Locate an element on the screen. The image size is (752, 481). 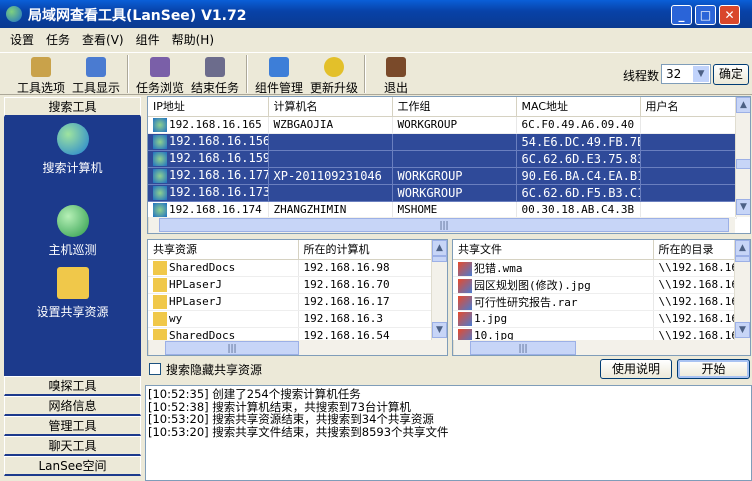
hidden-shares-checkbox is located at coordinates (155, 369).